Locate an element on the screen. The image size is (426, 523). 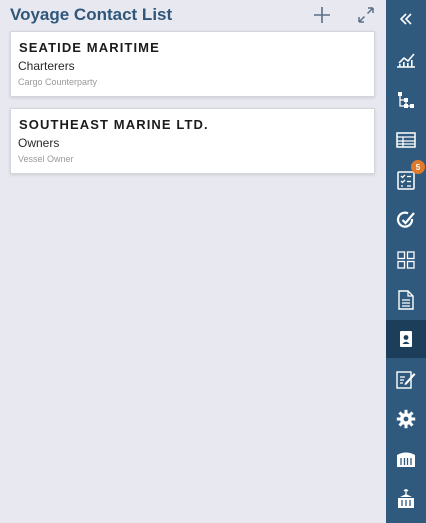
document-icon is located at coordinates (406, 300).